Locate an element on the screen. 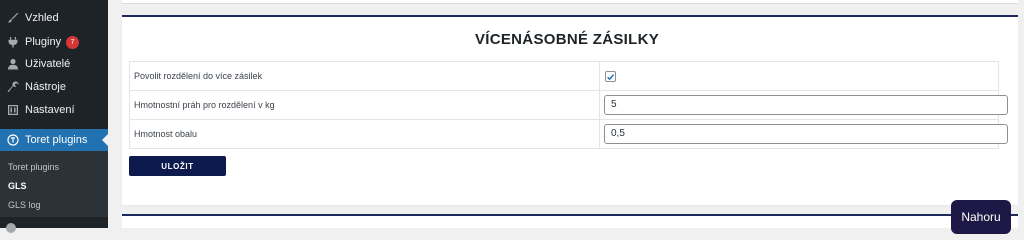  sidebar-item-label: Toret plugins is located at coordinates (56, 140).